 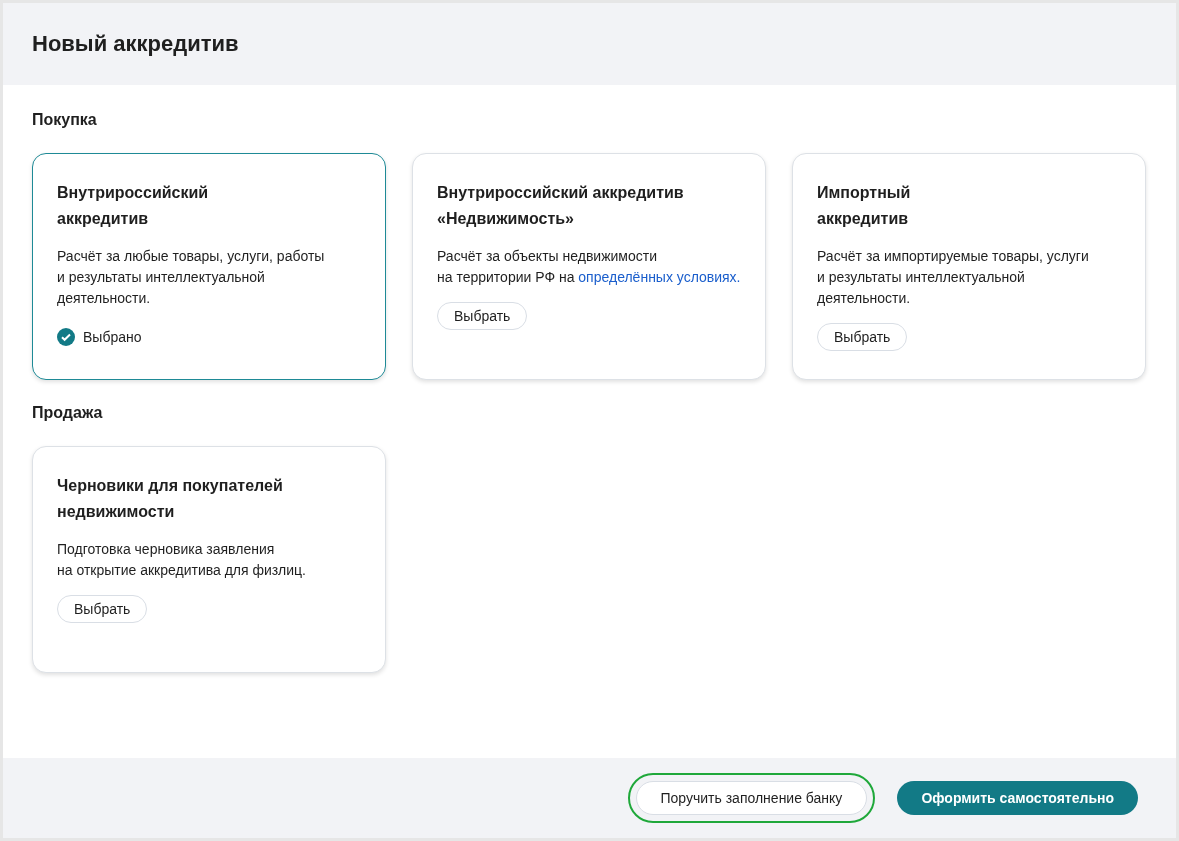 I want to click on card-description: Расчёт за объекты недвижимости на территории РФ на определённых условиях., so click(x=589, y=267).